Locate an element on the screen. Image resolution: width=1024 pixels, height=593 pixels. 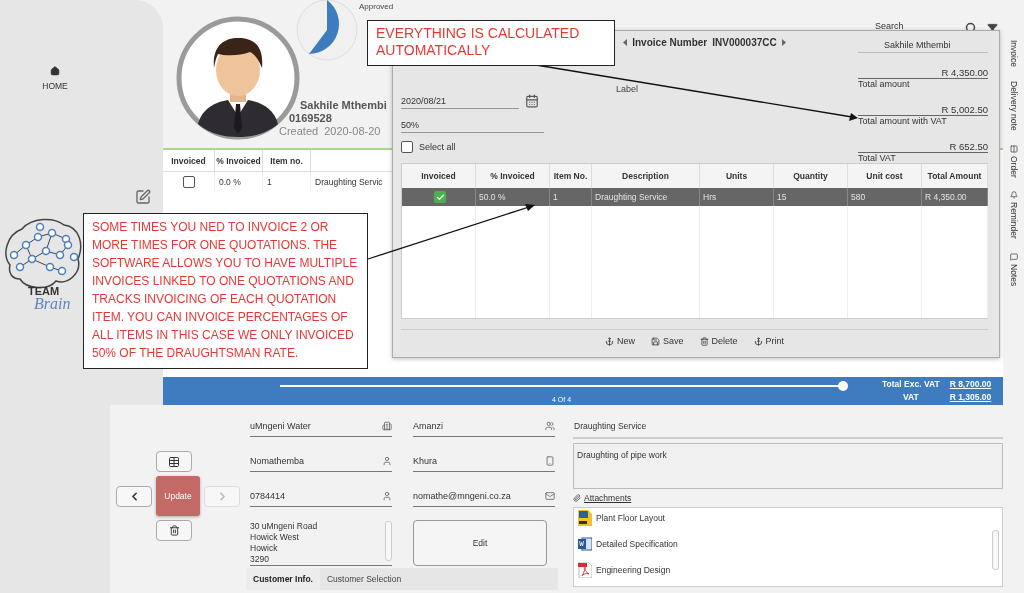
total-value: R 5,002.50 is located at coordinates (923, 110).